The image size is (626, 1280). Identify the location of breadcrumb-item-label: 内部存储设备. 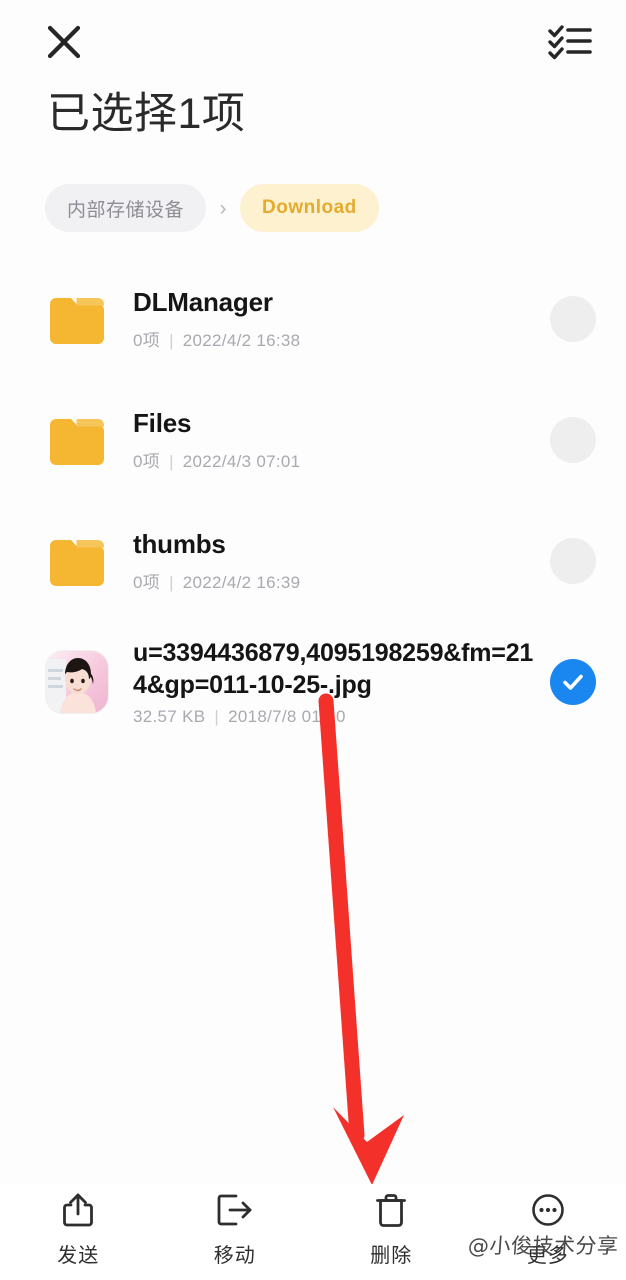
(126, 210).